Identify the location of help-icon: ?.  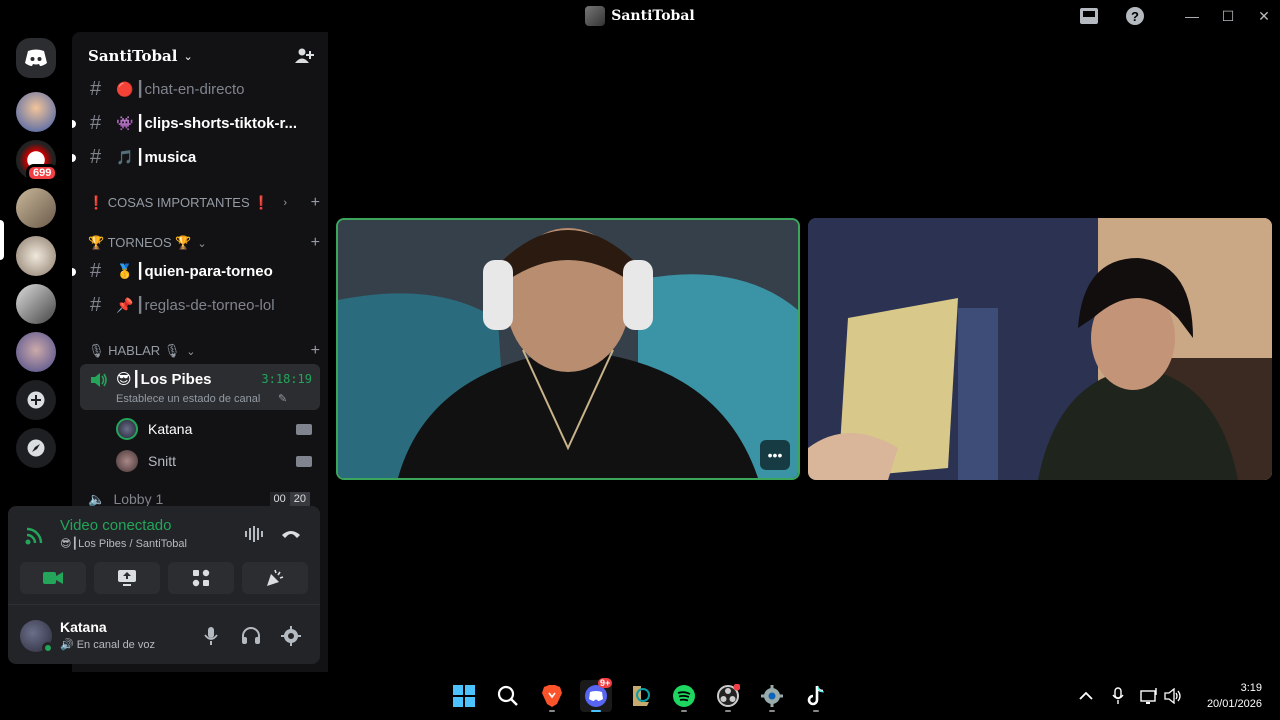
(1135, 16).